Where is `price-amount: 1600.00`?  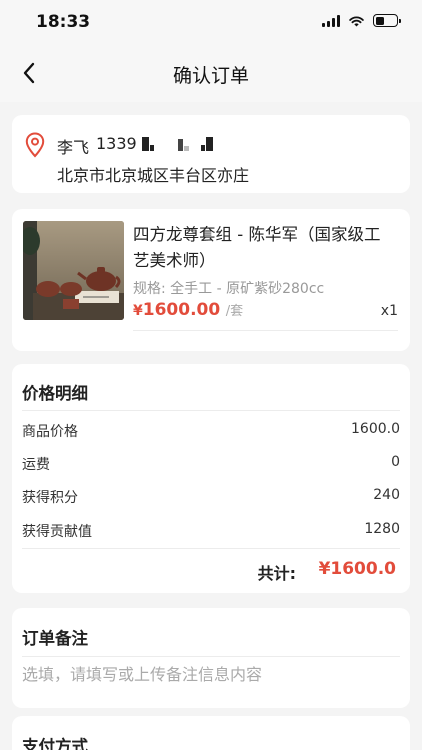 price-amount: 1600.00 is located at coordinates (181, 310).